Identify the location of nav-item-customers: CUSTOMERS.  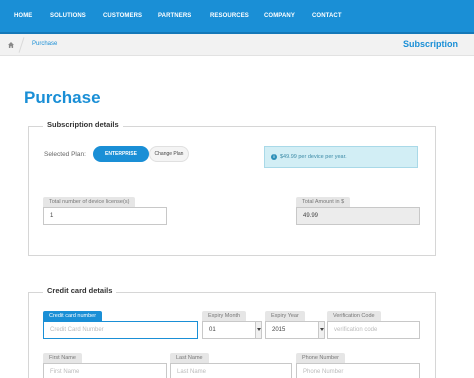
(122, 16).